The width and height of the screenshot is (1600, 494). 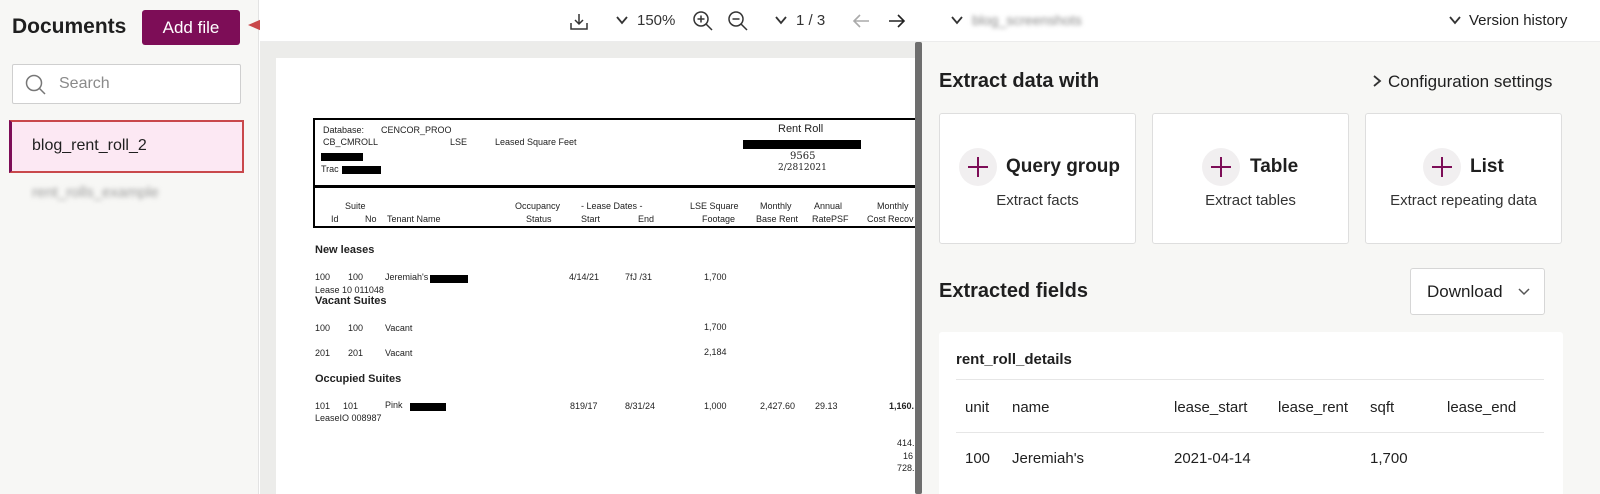 I want to click on column-header: lease_rent, so click(x=1313, y=407).